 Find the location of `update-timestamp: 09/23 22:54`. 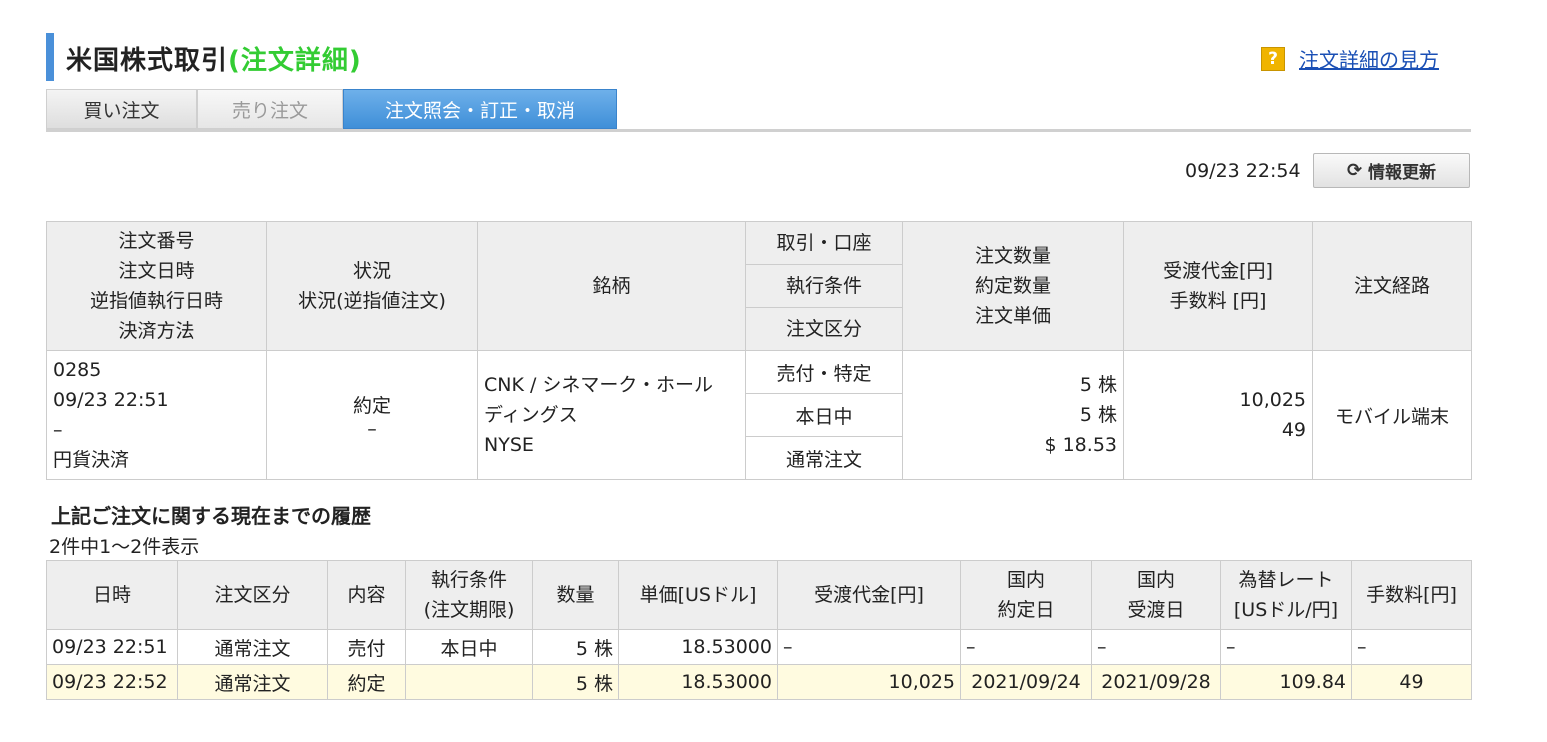

update-timestamp: 09/23 22:54 is located at coordinates (1243, 171).